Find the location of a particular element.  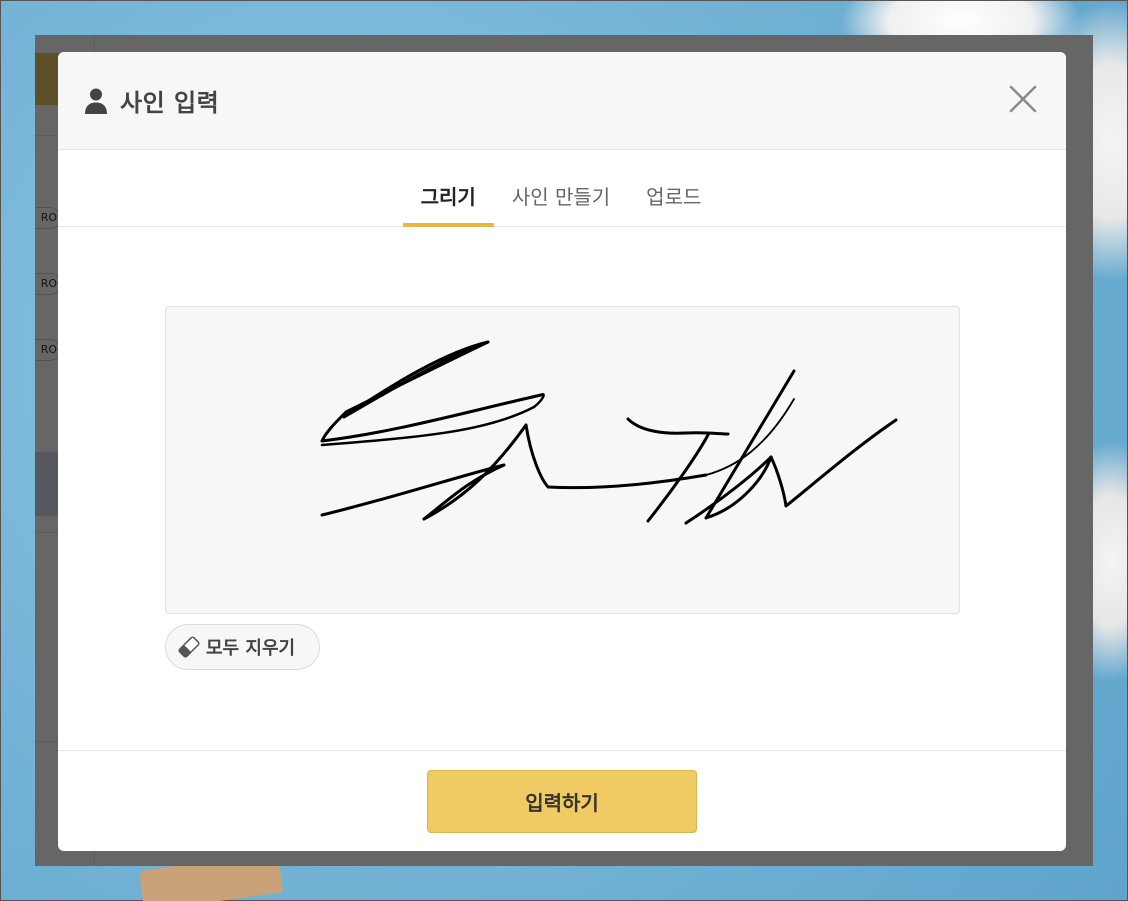

tab-create-signature: 사인 만들기 is located at coordinates (561, 188).